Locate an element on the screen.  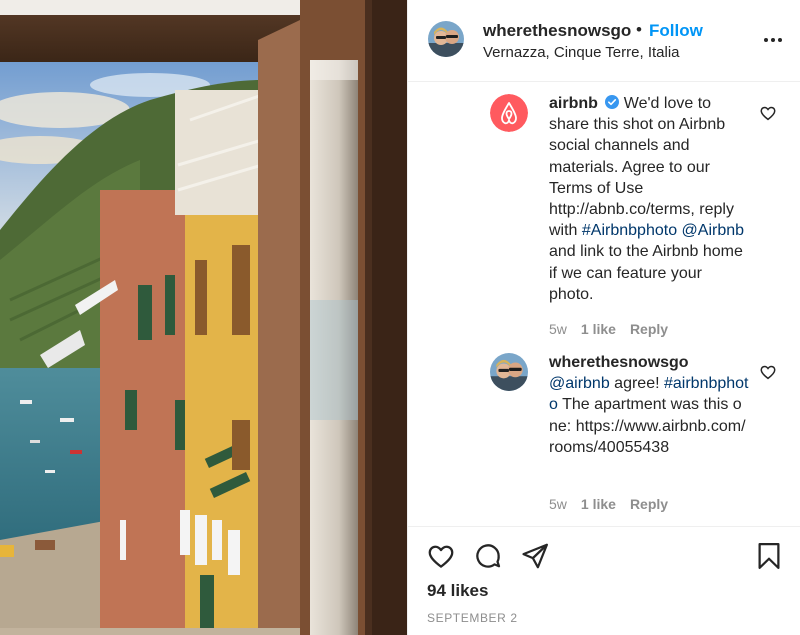
follow-button: Follow is located at coordinates (676, 31).